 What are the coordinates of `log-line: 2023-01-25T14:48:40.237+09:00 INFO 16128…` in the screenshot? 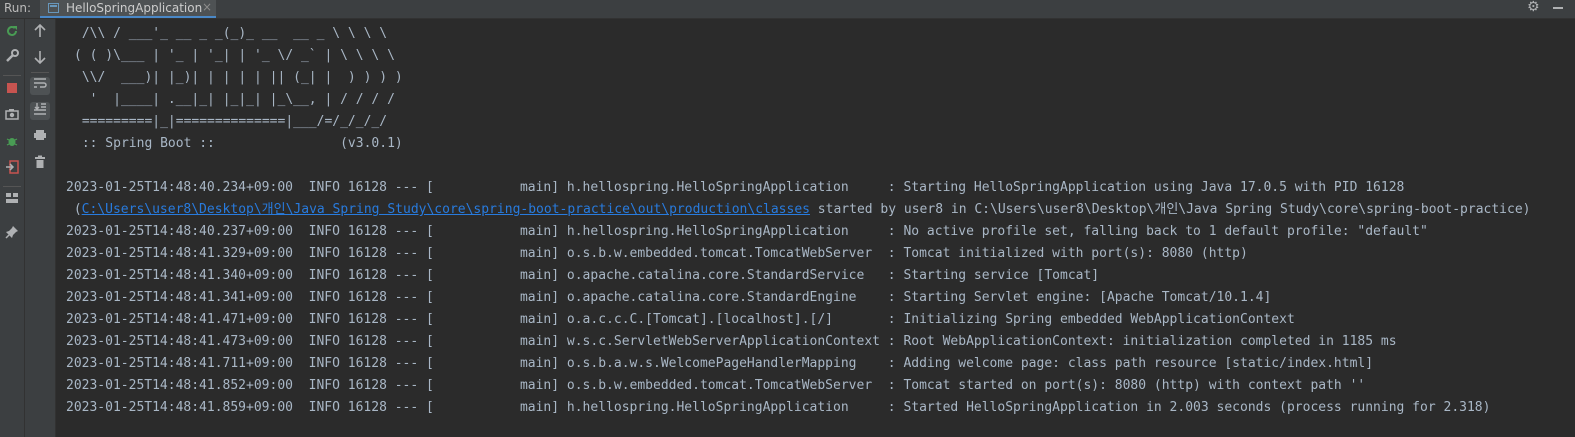 It's located at (747, 231).